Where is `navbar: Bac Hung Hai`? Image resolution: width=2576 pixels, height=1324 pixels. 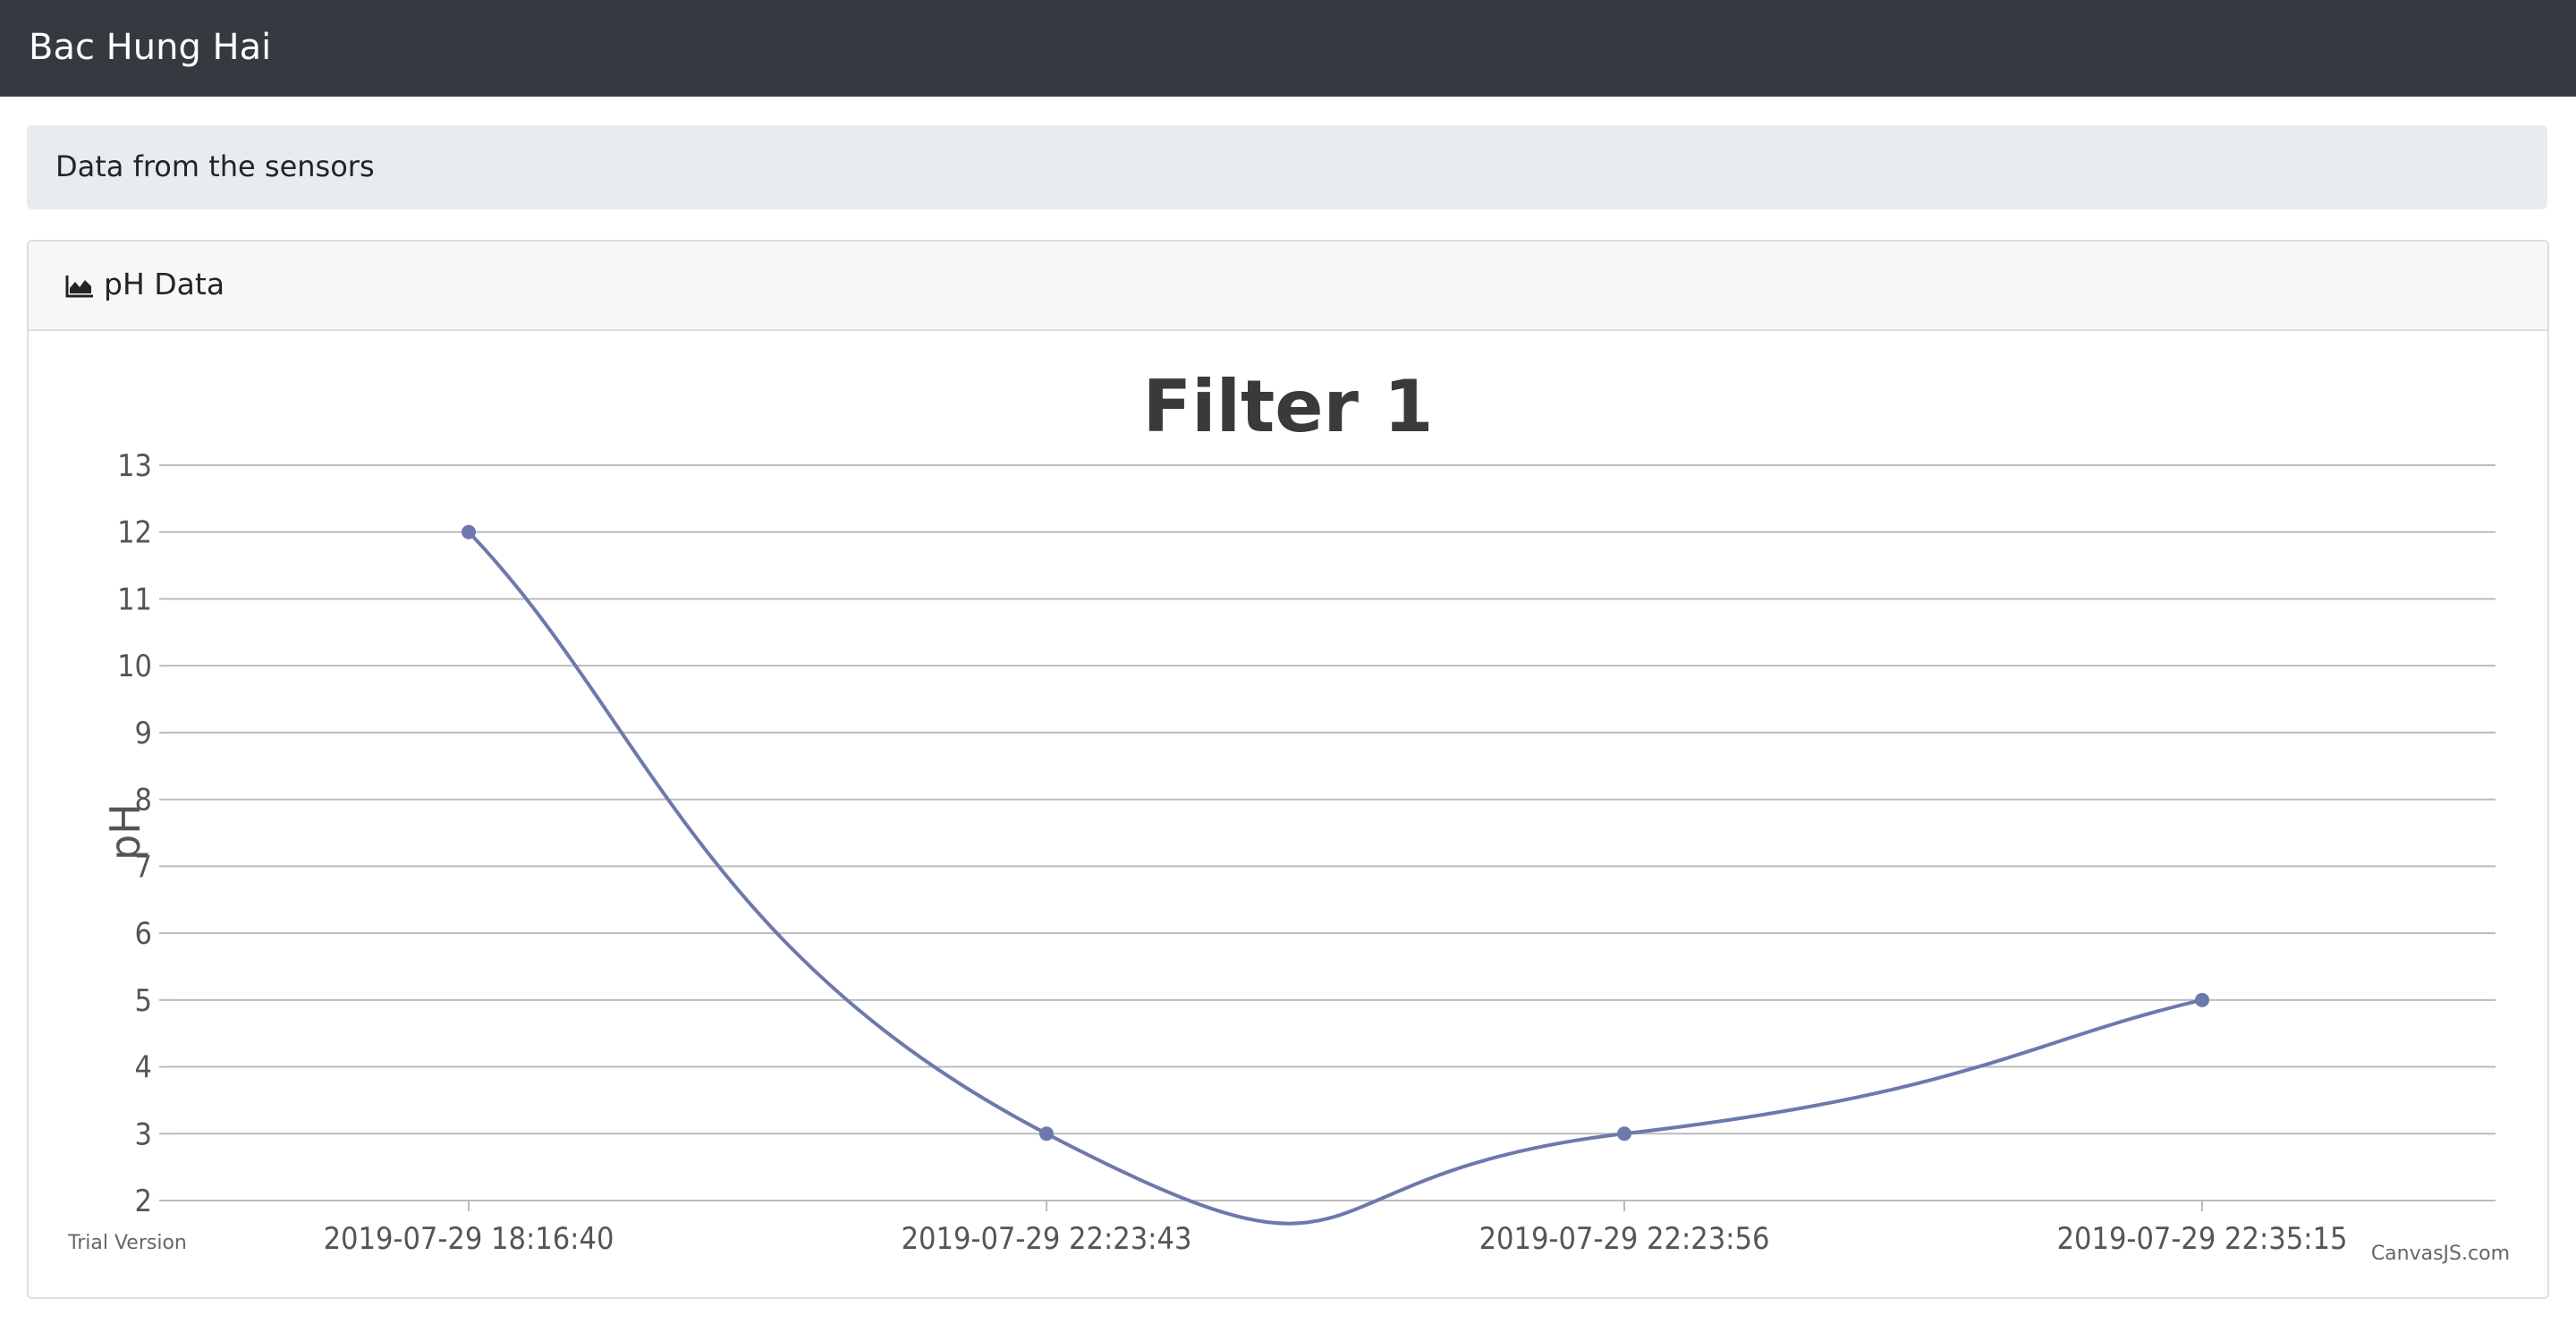
navbar: Bac Hung Hai is located at coordinates (1288, 48).